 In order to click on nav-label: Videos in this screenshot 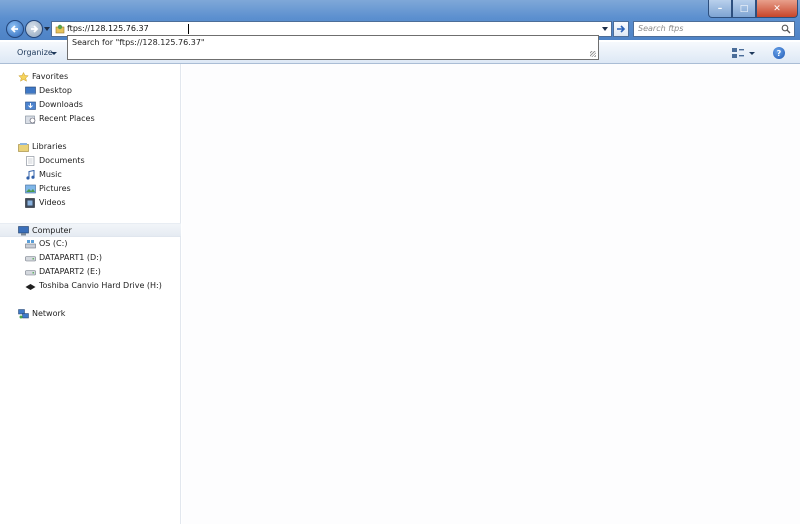, I will do `click(52, 202)`.